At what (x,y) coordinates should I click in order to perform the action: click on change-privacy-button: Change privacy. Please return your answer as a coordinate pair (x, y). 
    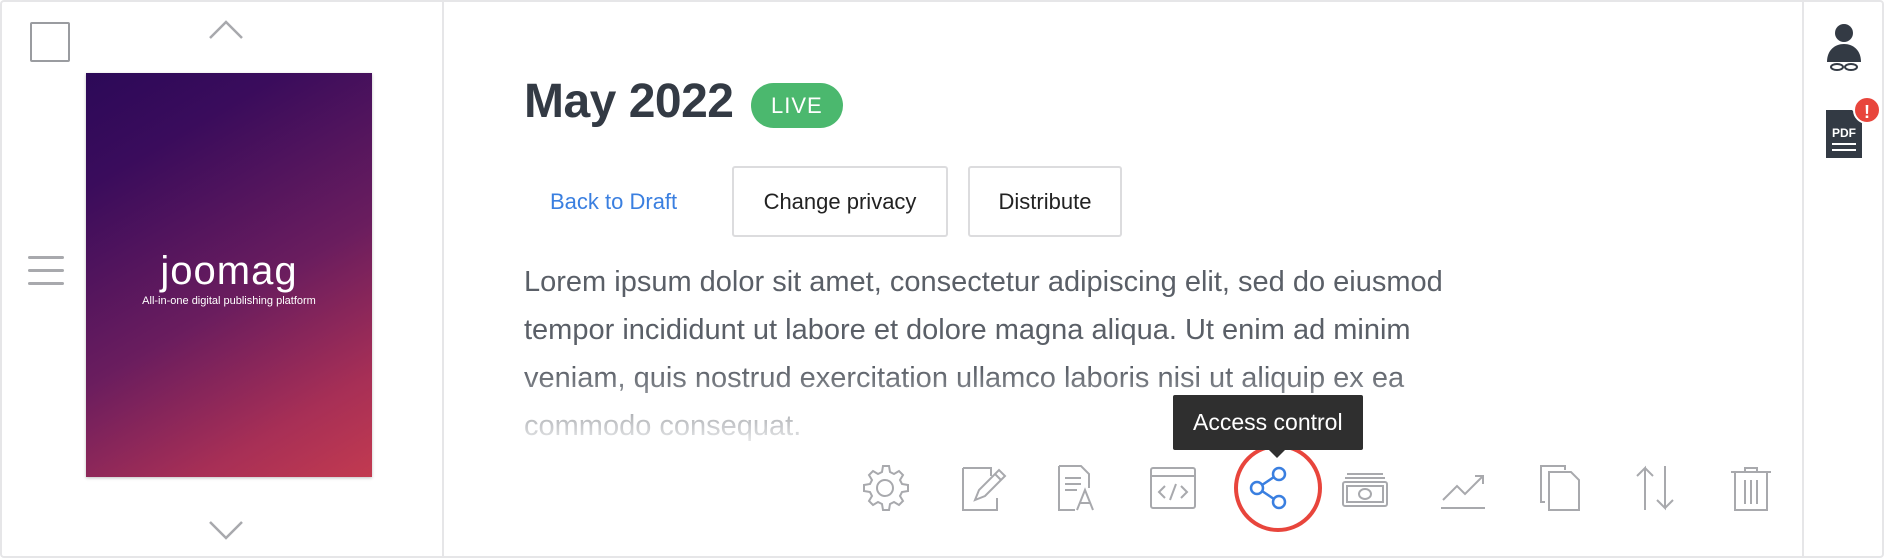
    Looking at the image, I should click on (840, 201).